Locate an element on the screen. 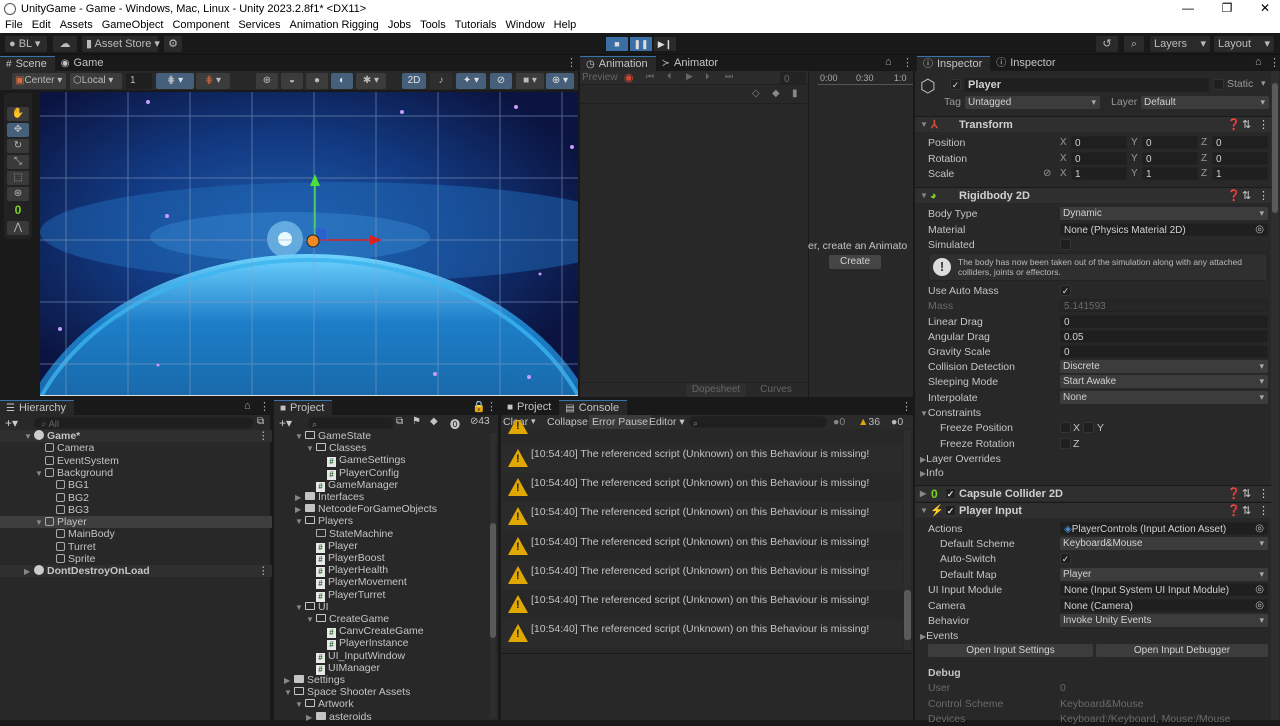 This screenshot has height=726, width=1280. ui-input-module-field: None (Input System UI Input Module) is located at coordinates (1164, 589).